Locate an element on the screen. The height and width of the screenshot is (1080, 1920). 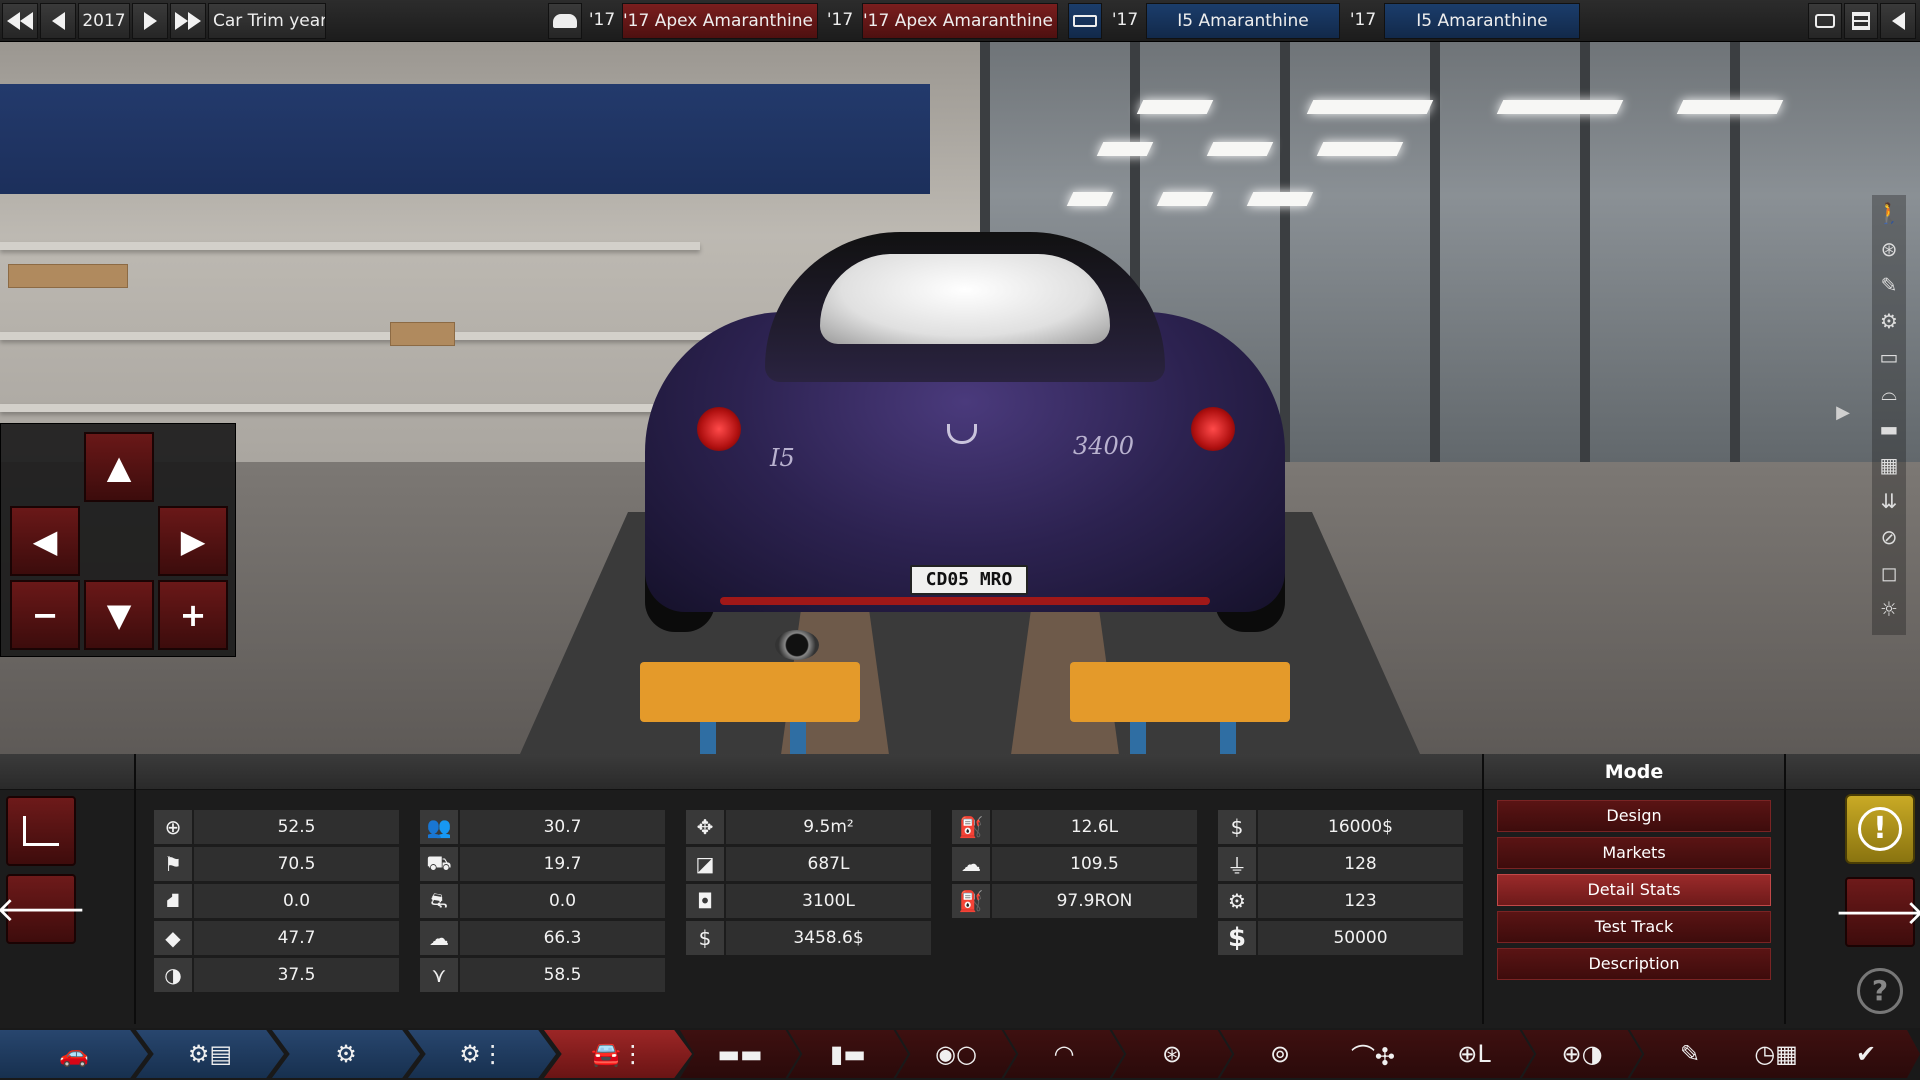
stat-material-cost: $16000$ is located at coordinates (1340, 827).